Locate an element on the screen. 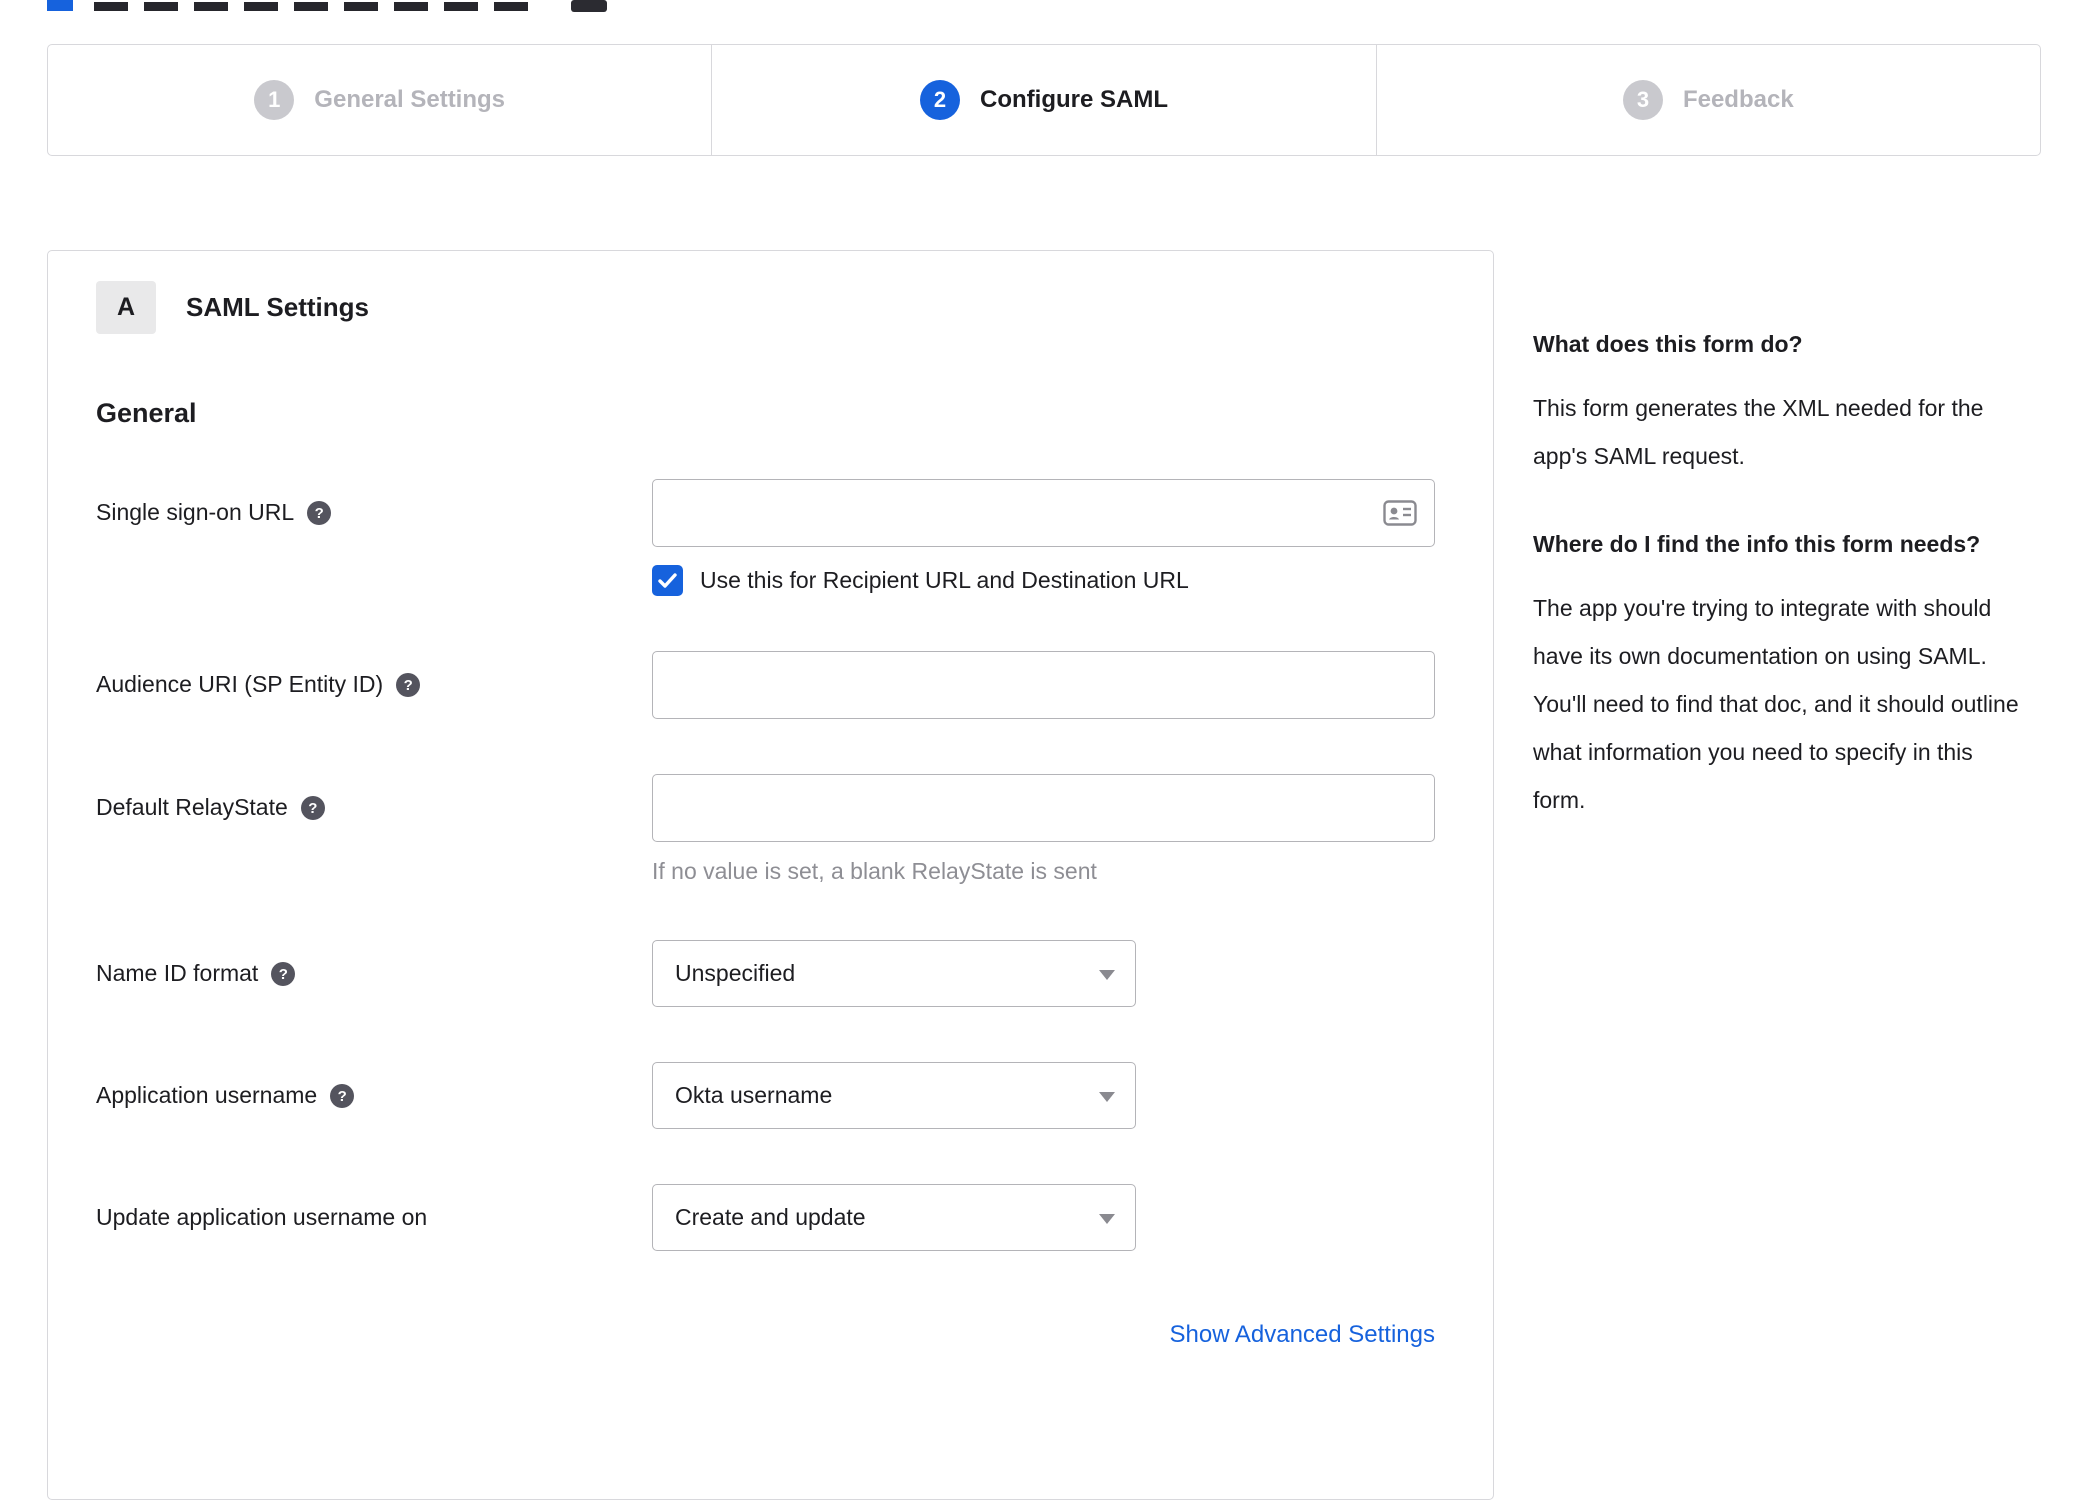 The image size is (2092, 1500). name-id-format-row: Name ID format ? Unspecified is located at coordinates (794, 973).